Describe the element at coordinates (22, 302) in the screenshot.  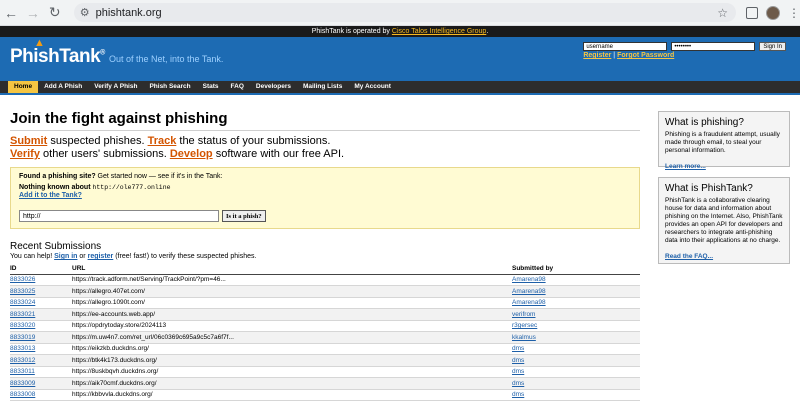
I see `submission-id-link: 8833024` at that location.